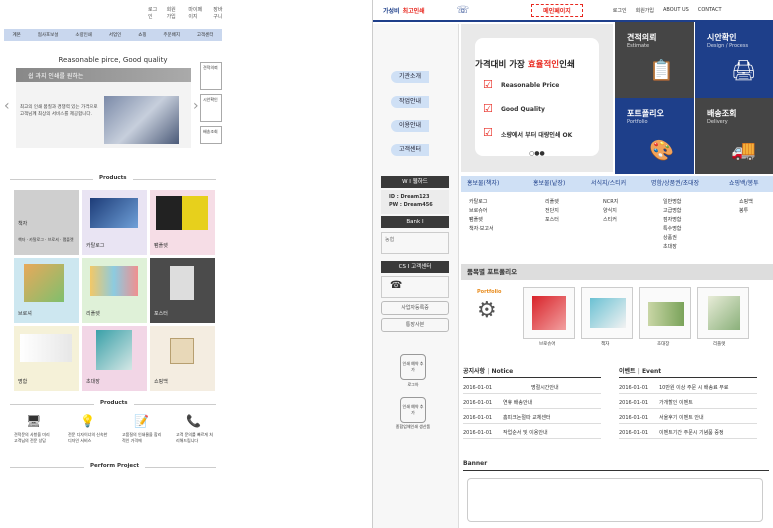  I want to click on panel-design: 시안확인 Design / Process 🖨, so click(734, 60).